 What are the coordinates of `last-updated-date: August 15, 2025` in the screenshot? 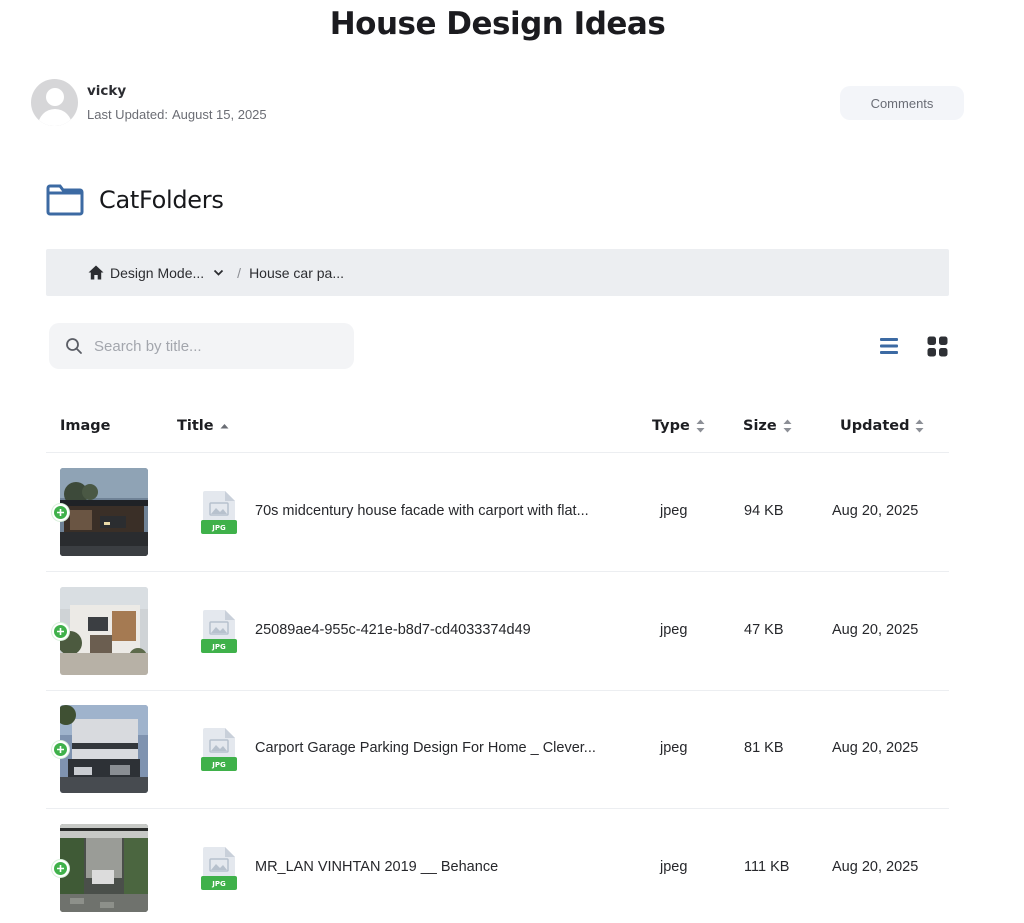 It's located at (219, 114).